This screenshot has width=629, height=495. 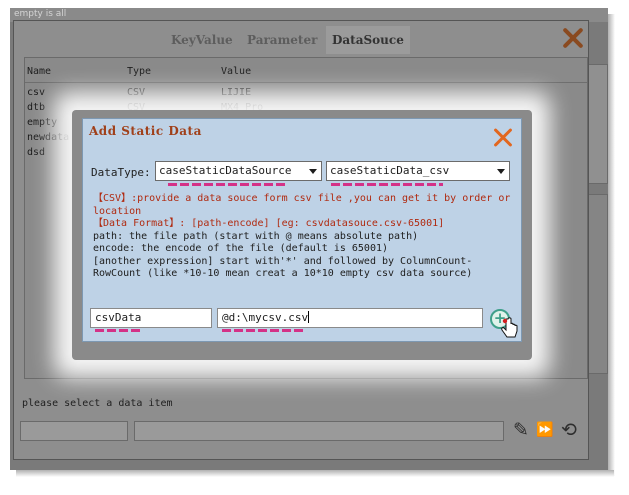 I want to click on cell-value: LIJIE, so click(x=236, y=92).